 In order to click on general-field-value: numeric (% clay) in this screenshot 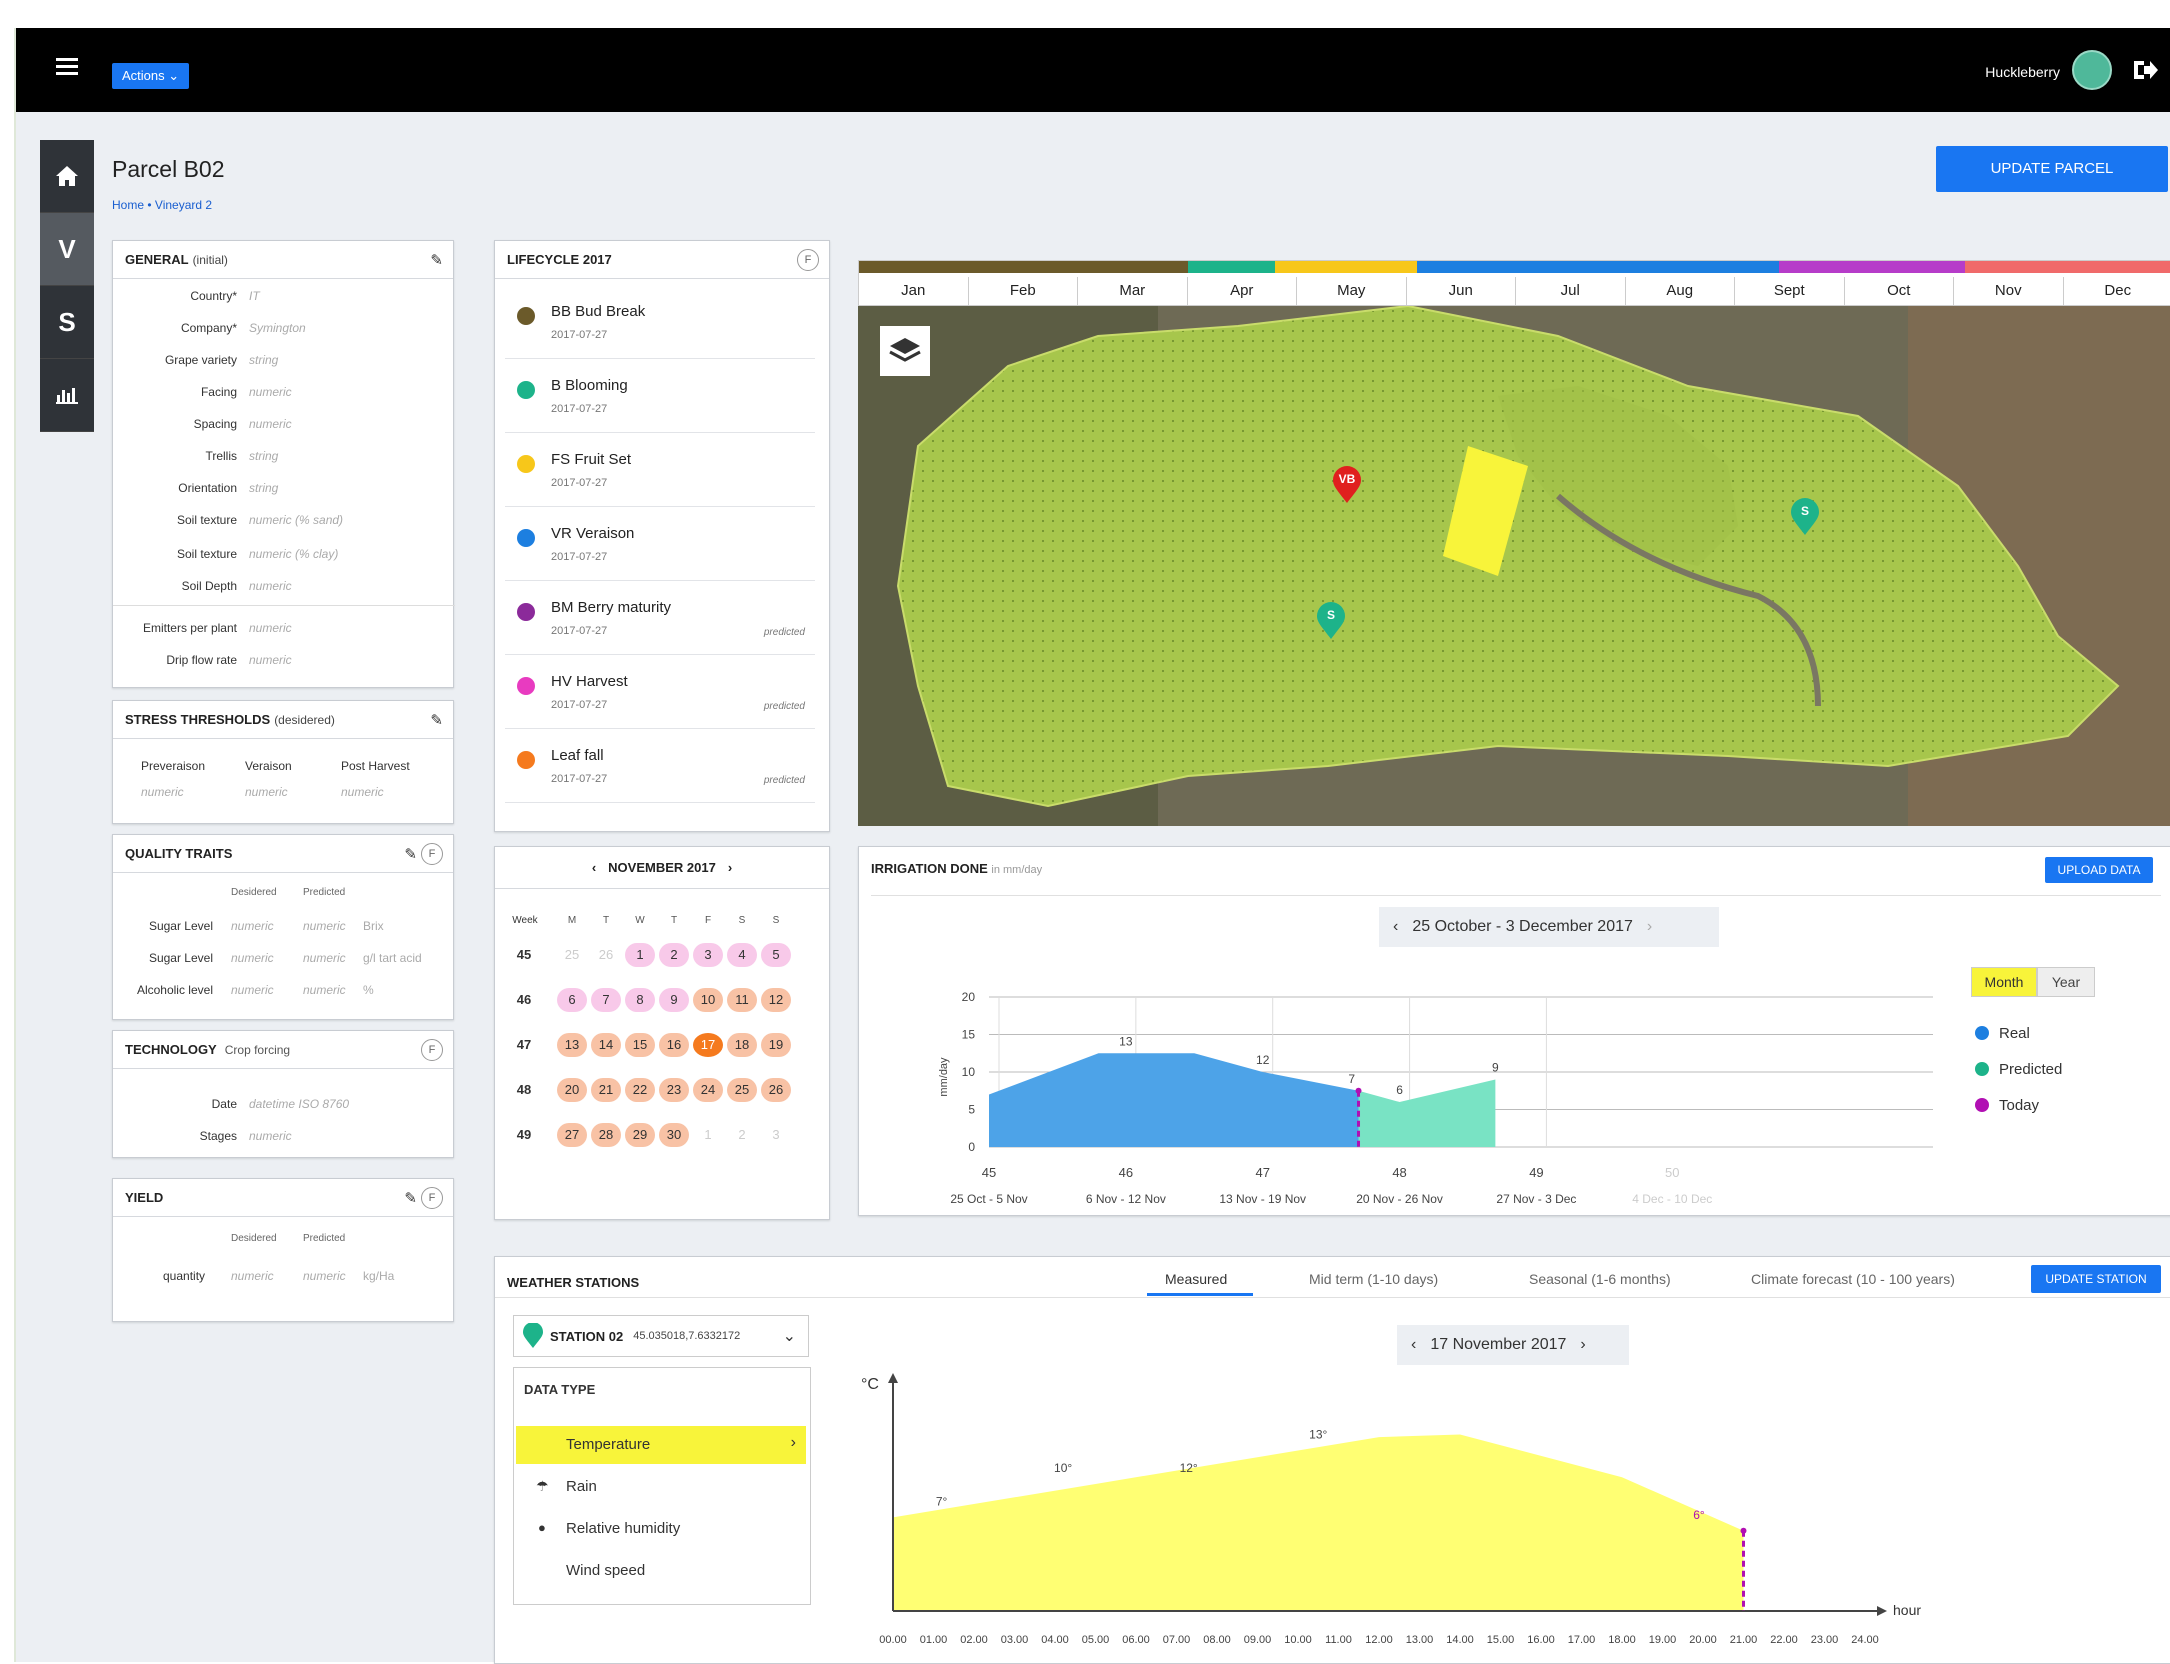, I will do `click(293, 554)`.